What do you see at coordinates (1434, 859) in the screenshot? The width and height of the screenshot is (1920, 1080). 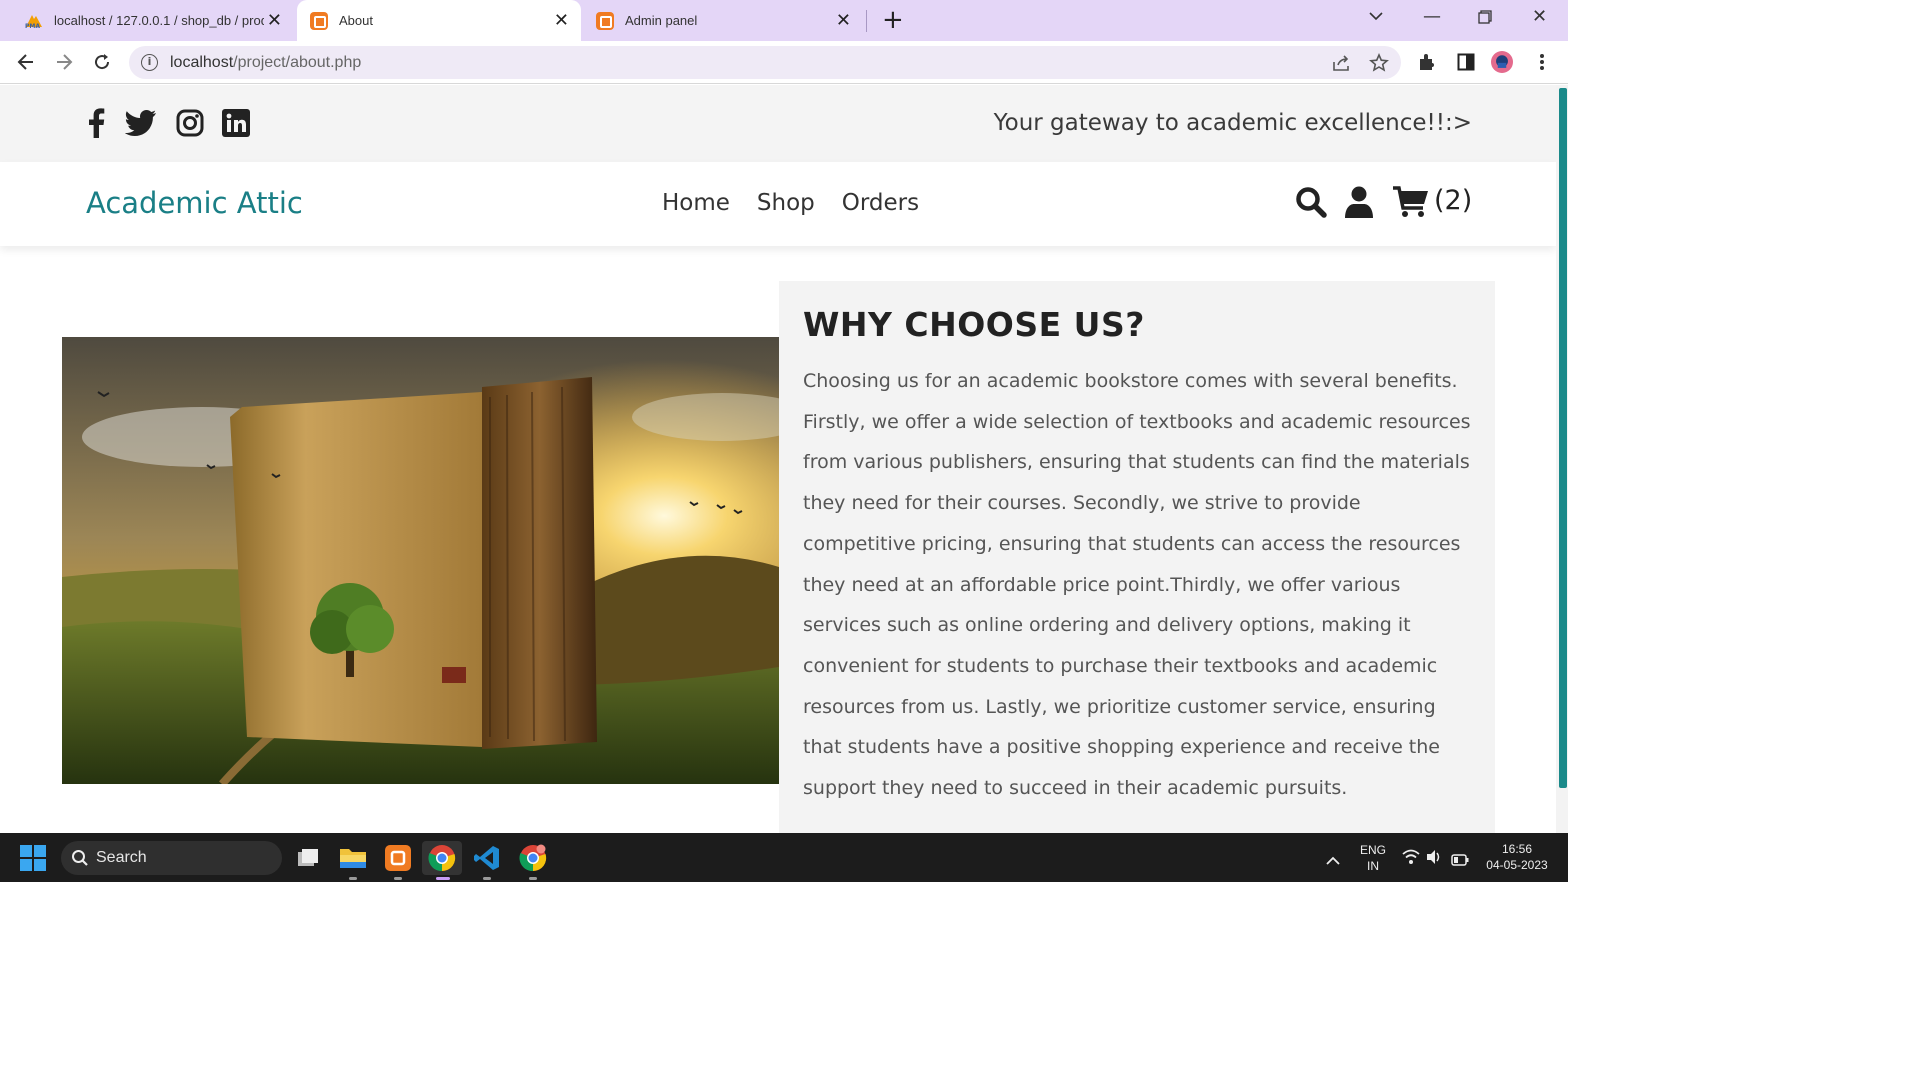 I see `volume-icon` at bounding box center [1434, 859].